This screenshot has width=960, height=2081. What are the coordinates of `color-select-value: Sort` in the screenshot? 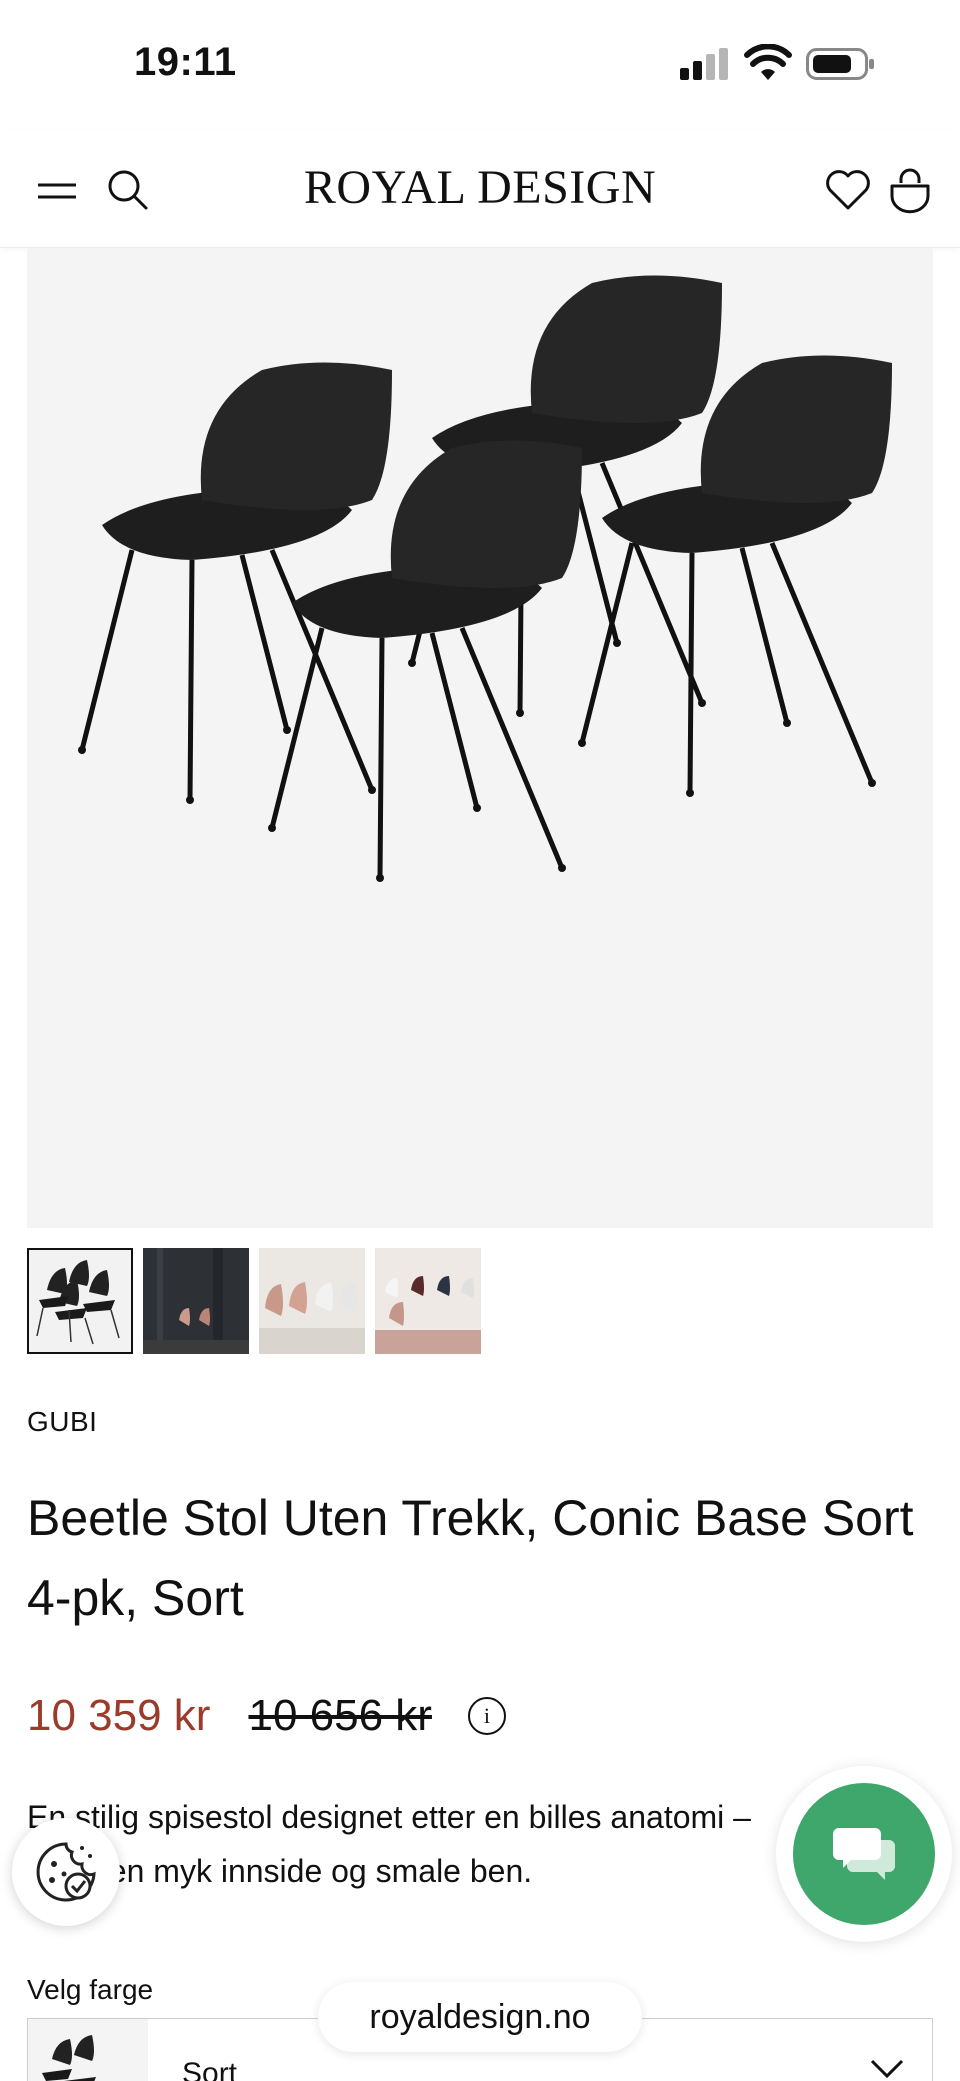 It's located at (210, 2069).